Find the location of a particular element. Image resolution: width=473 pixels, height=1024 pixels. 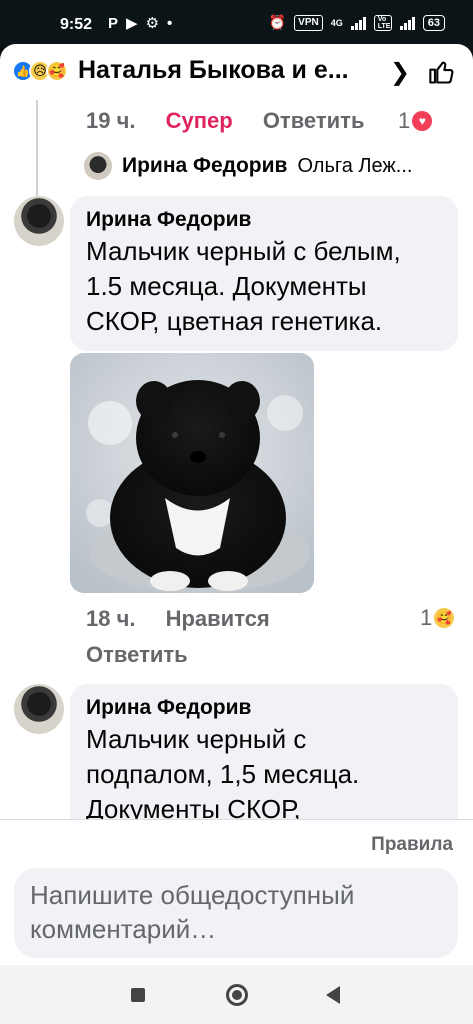

system-nav-bar is located at coordinates (236, 994).